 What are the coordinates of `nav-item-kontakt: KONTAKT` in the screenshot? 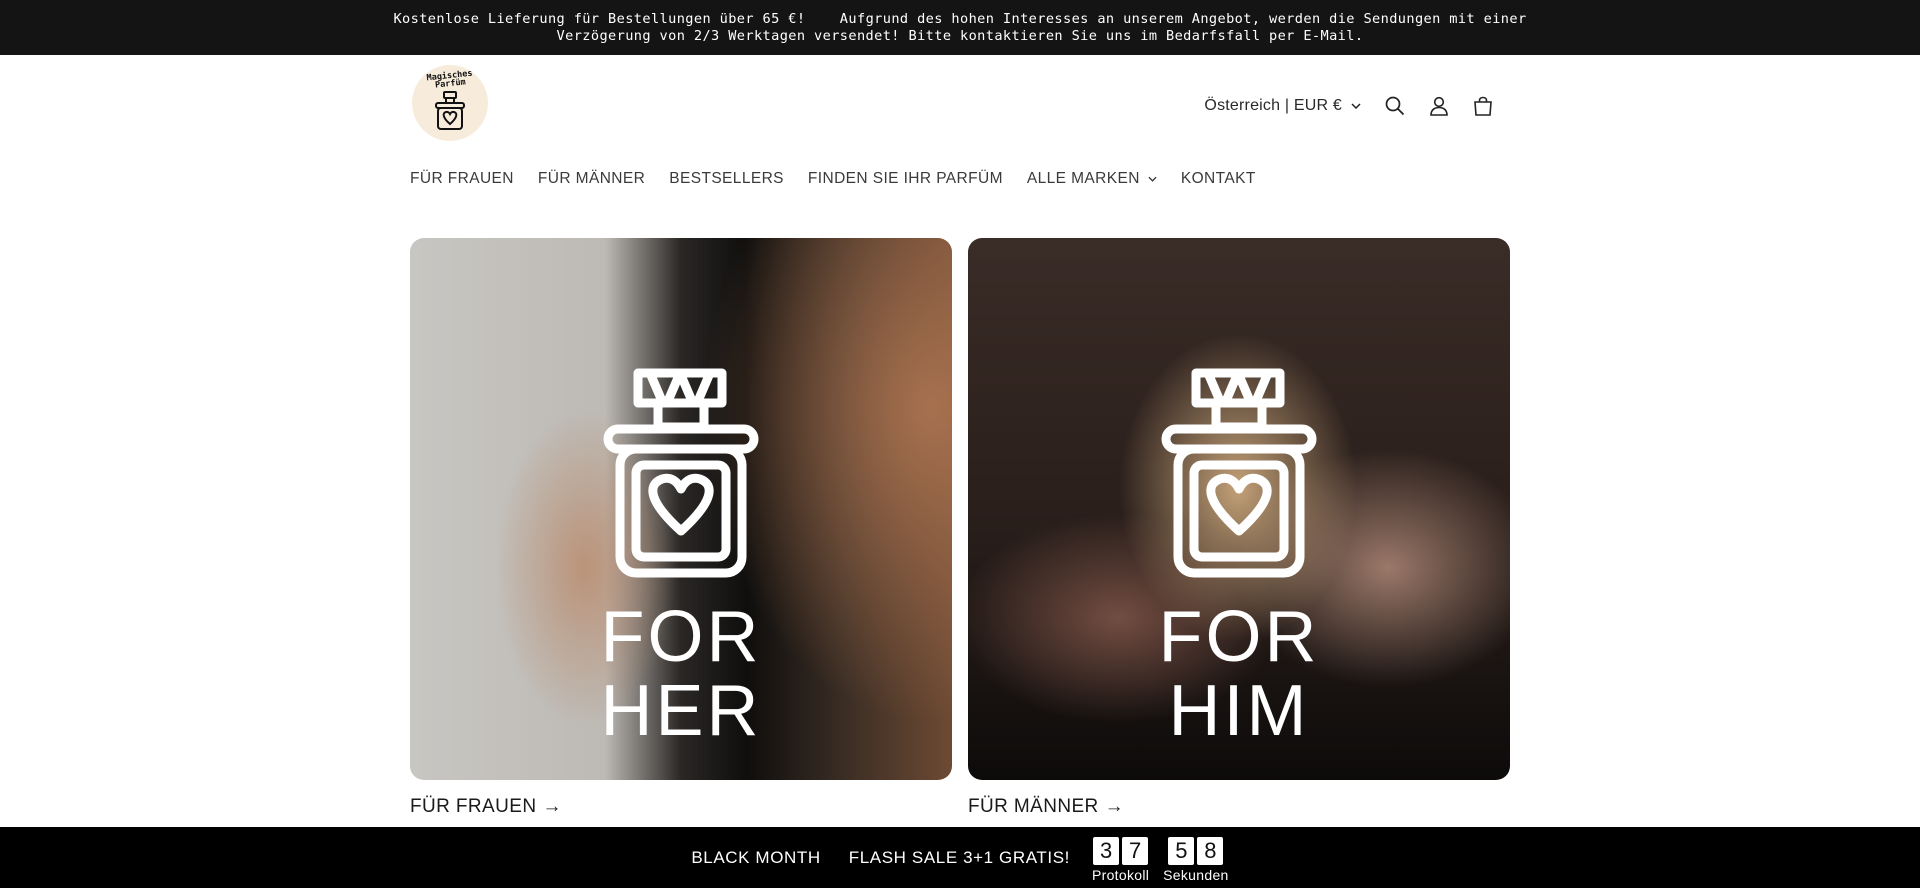 It's located at (1218, 179).